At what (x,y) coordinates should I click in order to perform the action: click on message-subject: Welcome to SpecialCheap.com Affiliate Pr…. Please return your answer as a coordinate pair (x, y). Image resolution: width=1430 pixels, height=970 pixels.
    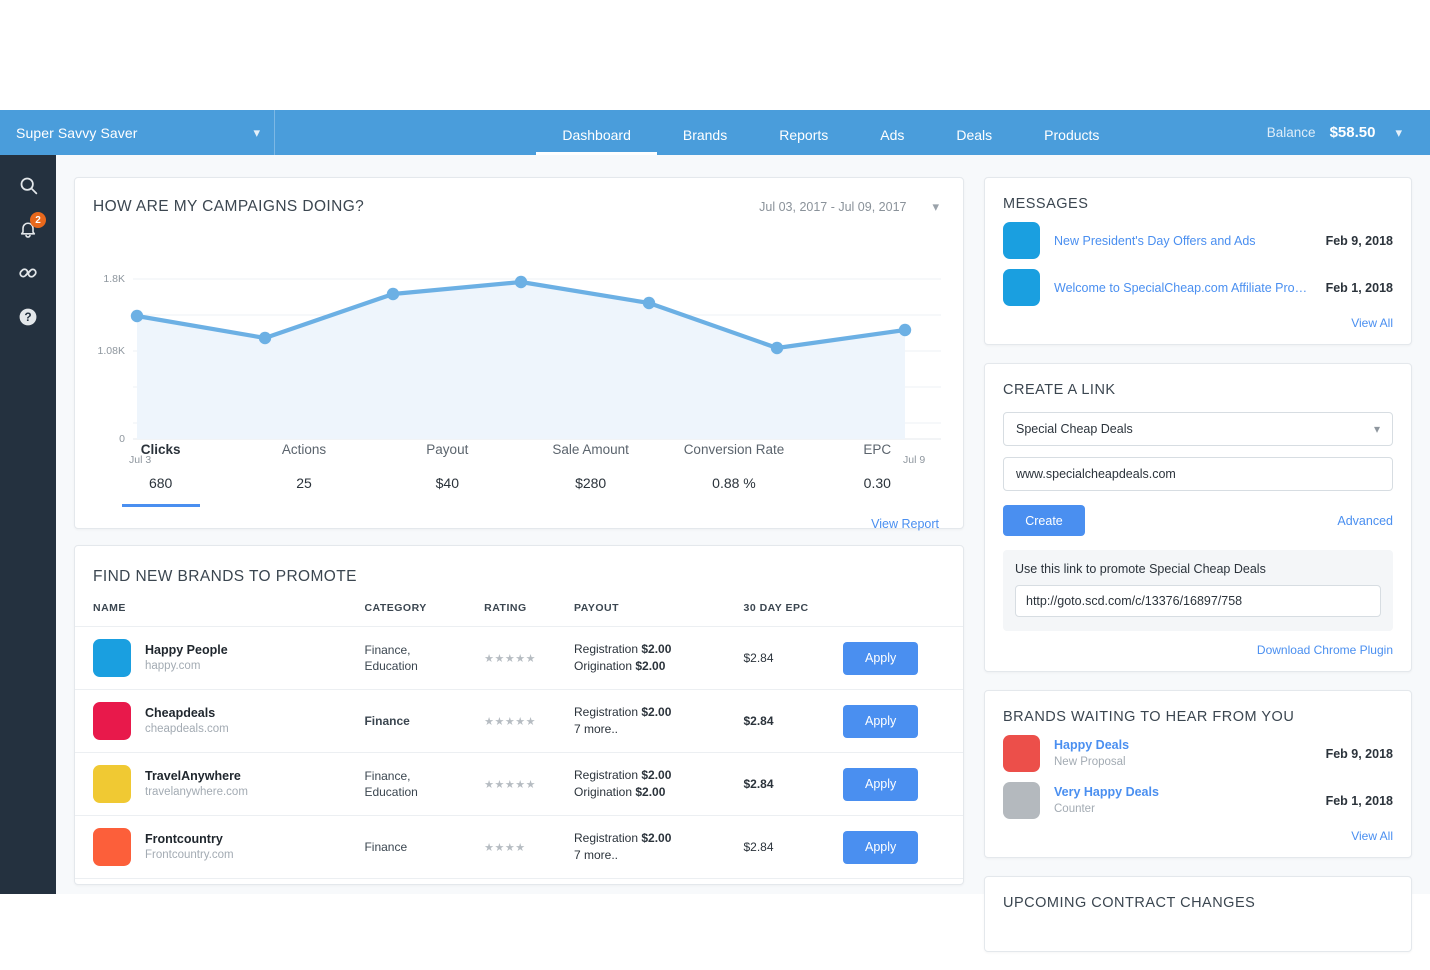
    Looking at the image, I should click on (1183, 288).